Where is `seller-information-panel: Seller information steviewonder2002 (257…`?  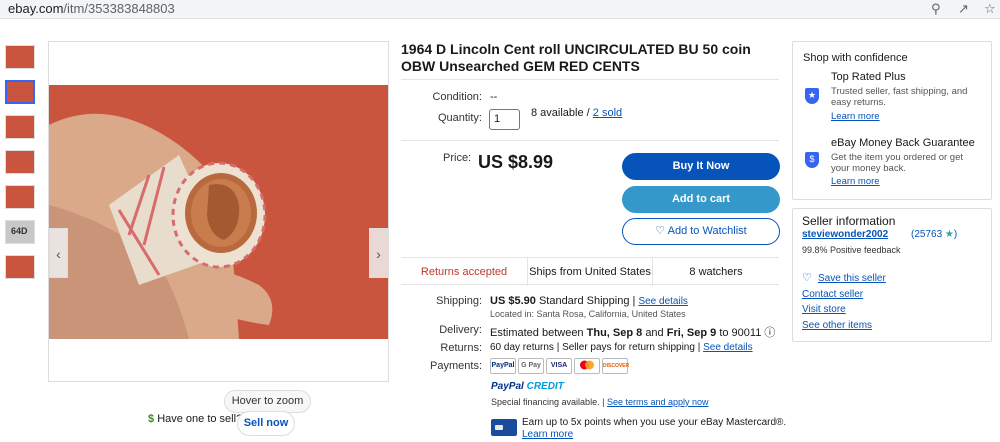 seller-information-panel: Seller information steviewonder2002 (257… is located at coordinates (892, 275).